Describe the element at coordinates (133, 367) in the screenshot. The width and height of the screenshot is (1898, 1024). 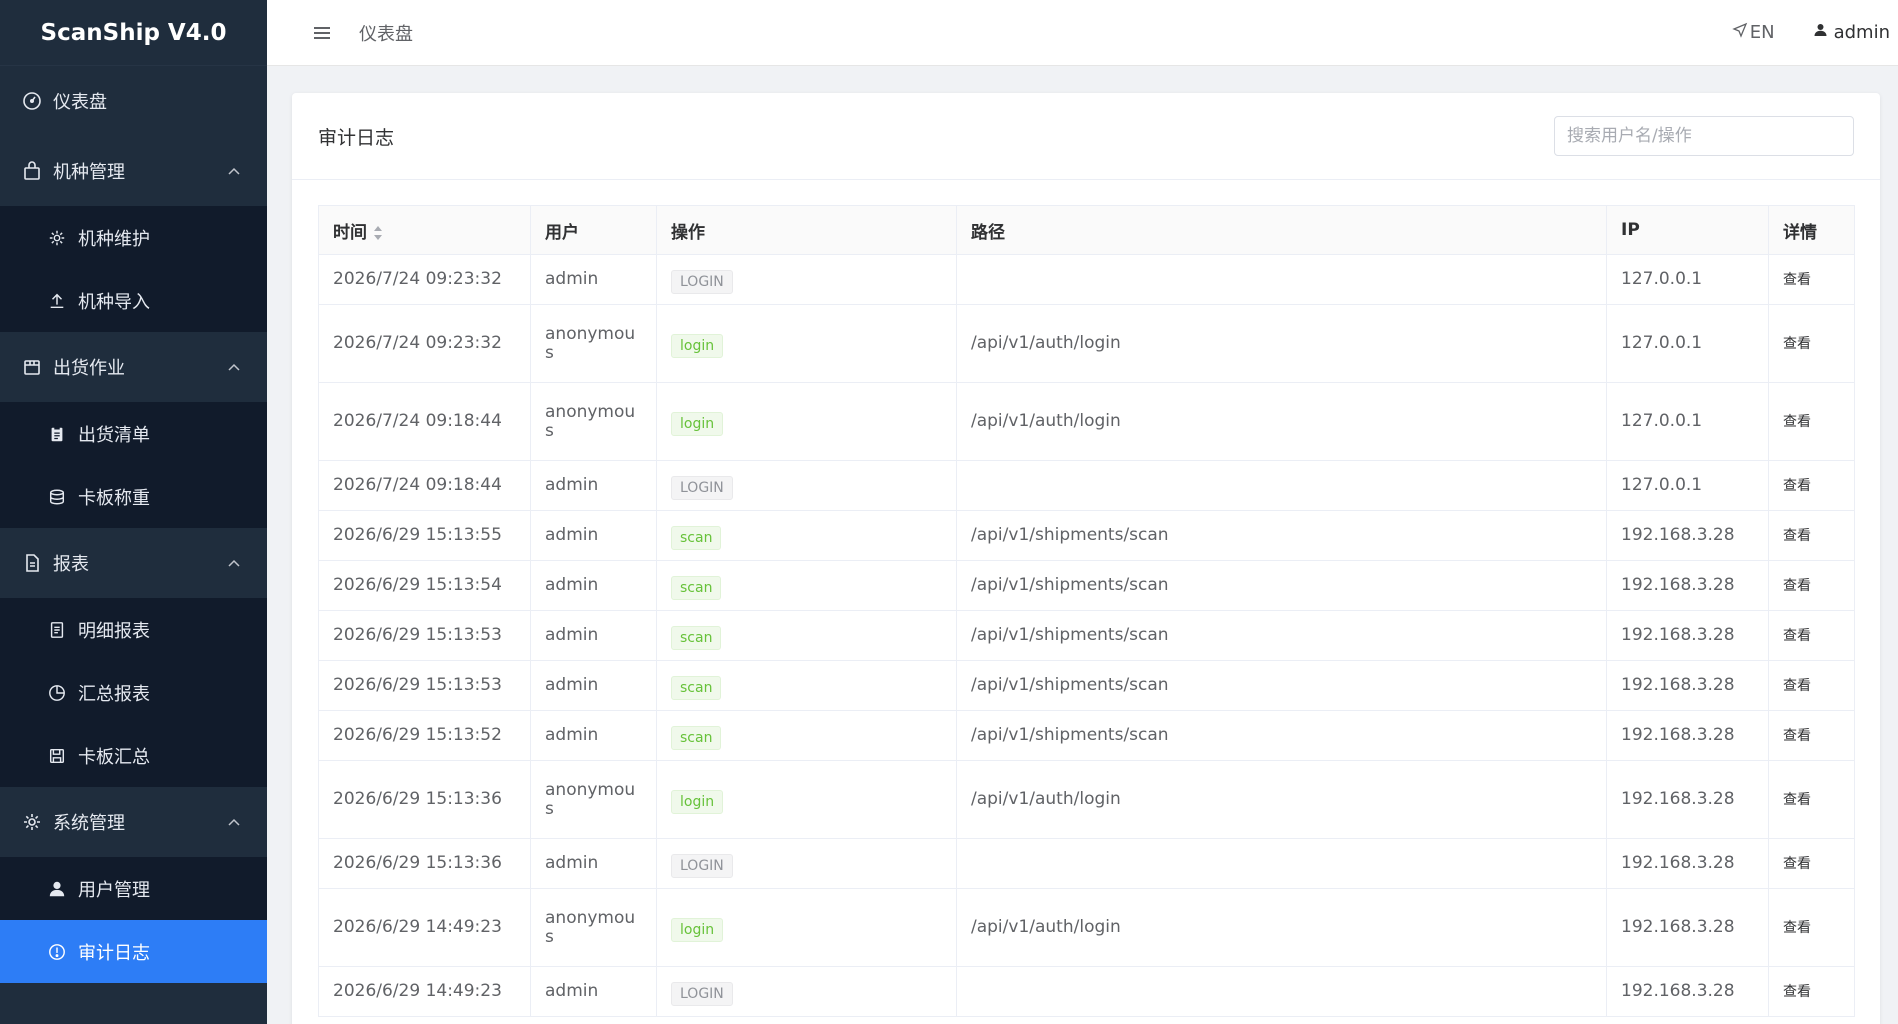
I see `sidebar-group-shipping: 出货作业` at that location.